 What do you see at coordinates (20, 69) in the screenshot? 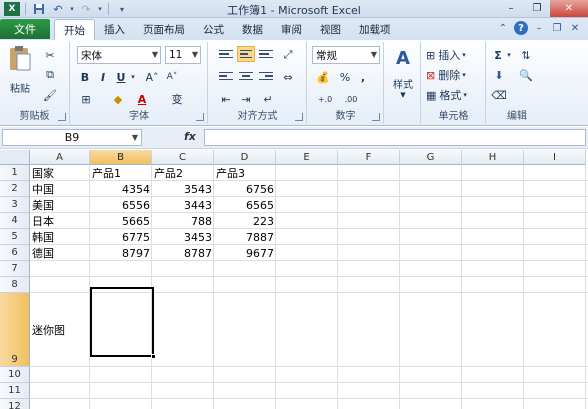
I see `paste-button: 粘贴` at bounding box center [20, 69].